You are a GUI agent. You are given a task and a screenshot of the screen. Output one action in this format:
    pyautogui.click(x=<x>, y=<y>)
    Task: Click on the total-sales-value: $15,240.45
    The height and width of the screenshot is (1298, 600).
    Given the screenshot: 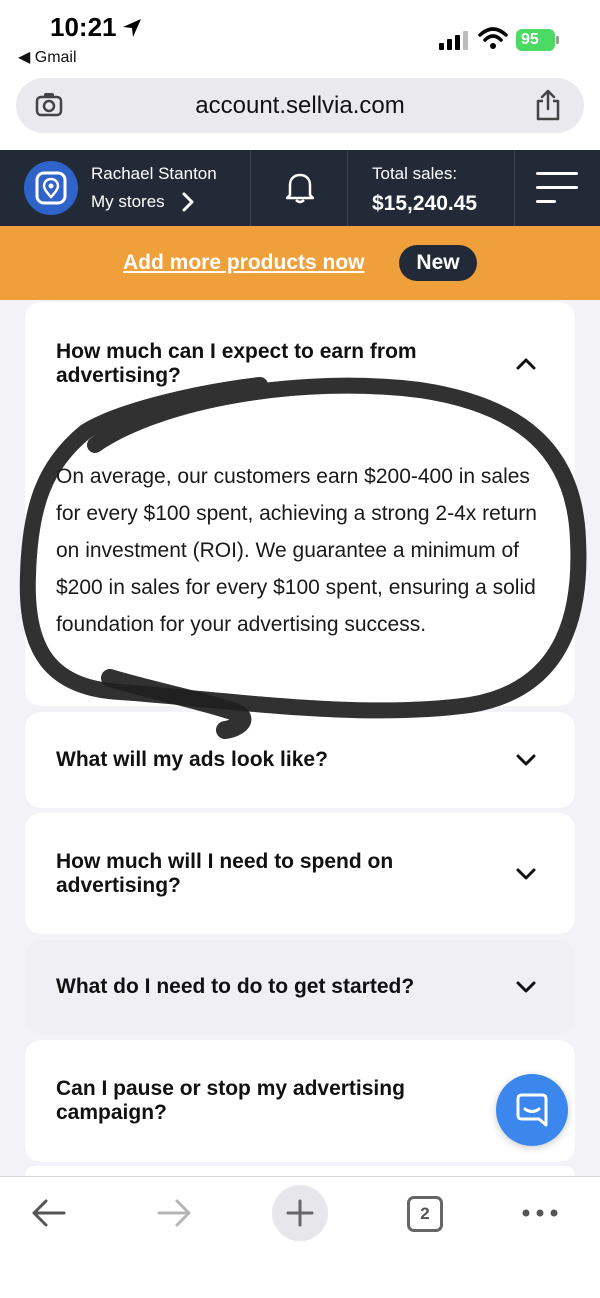 What is the action you would take?
    pyautogui.click(x=425, y=203)
    